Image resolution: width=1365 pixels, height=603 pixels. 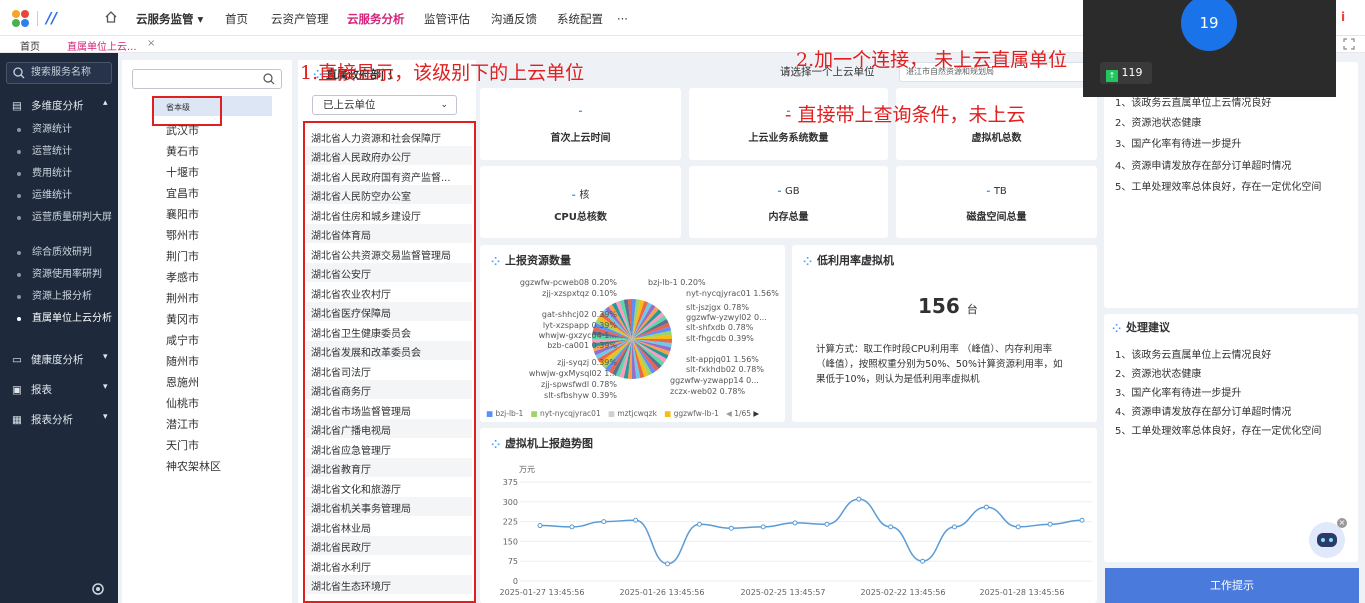 What do you see at coordinates (622, 18) in the screenshot?
I see `nav-more: ···` at bounding box center [622, 18].